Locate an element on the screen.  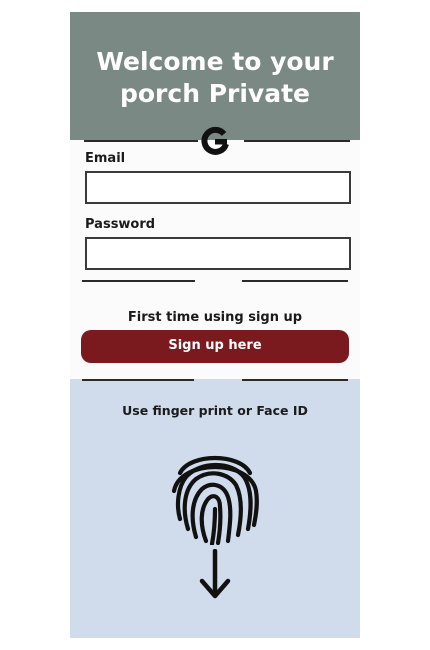
email-label: Email is located at coordinates (105, 158).